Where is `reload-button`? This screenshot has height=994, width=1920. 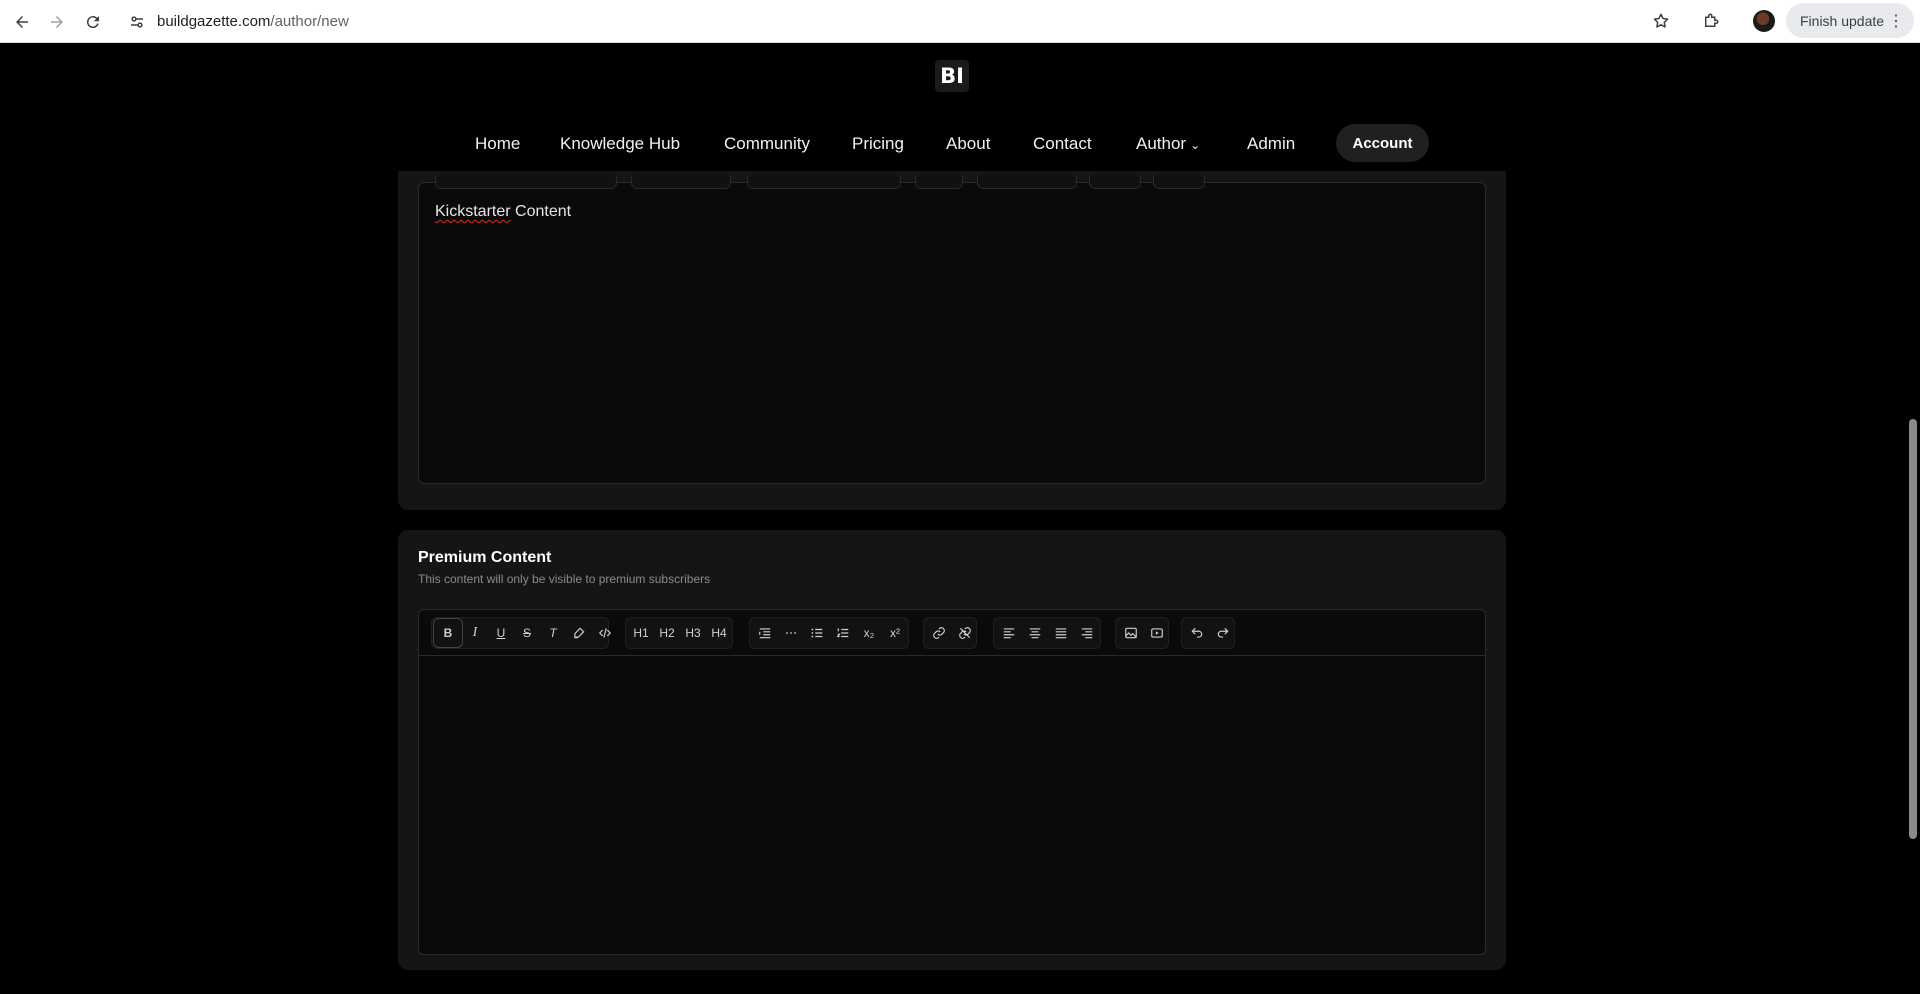
reload-button is located at coordinates (93, 22).